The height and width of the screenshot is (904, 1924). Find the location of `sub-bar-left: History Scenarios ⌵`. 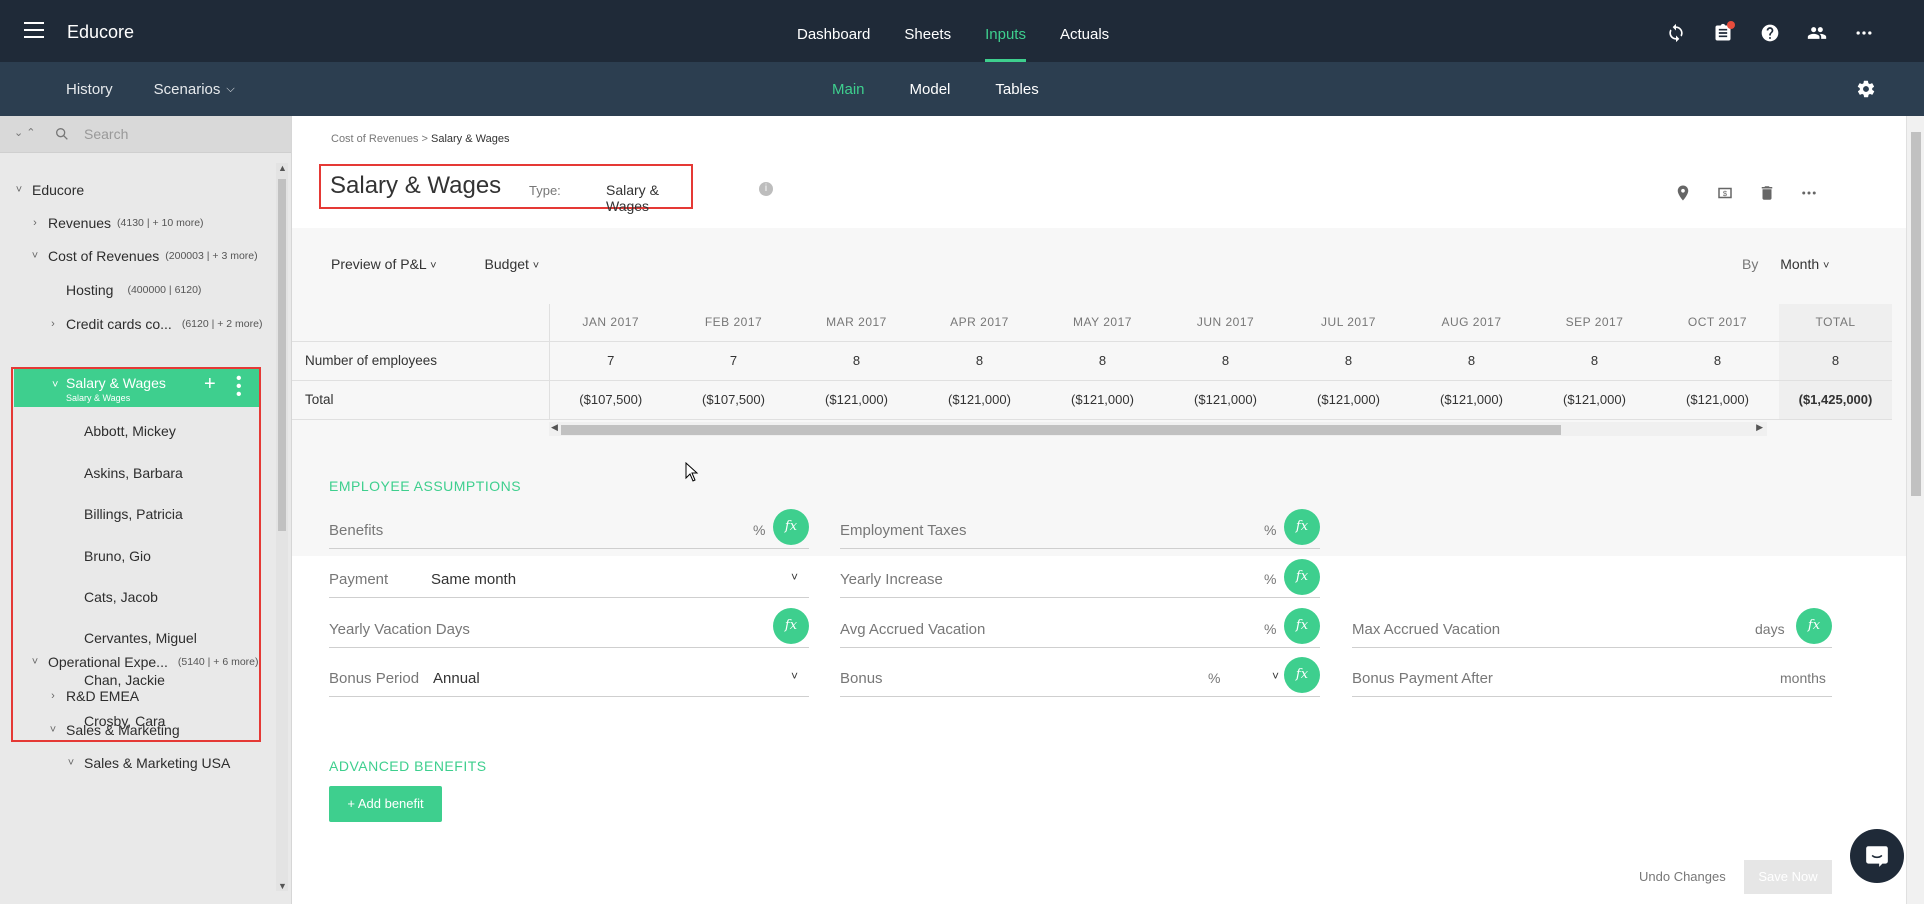

sub-bar-left: History Scenarios ⌵ is located at coordinates (150, 89).